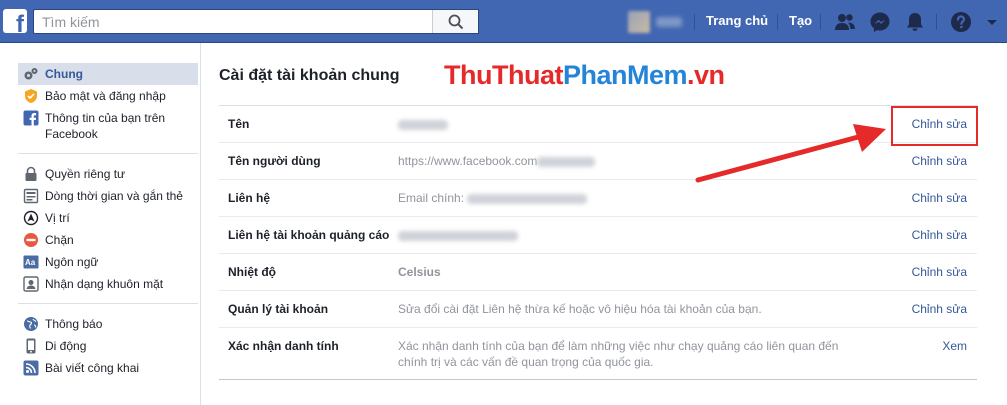 The image size is (1007, 405). I want to click on notifications-icon, so click(915, 22).